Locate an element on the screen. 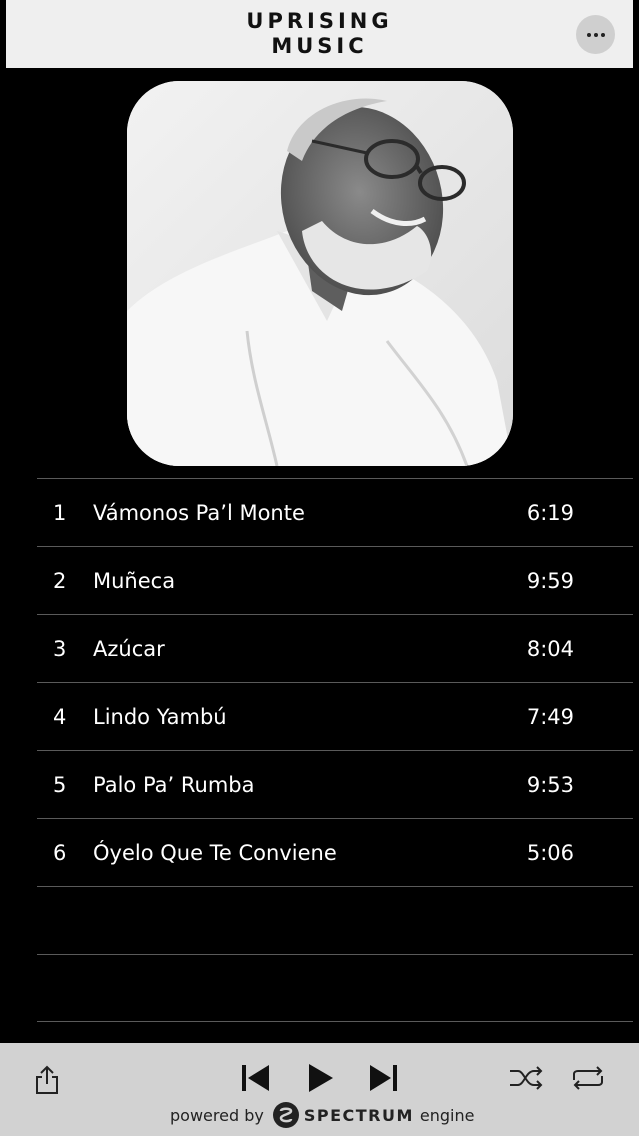 This screenshot has height=1136, width=639. play-icon is located at coordinates (320, 1078).